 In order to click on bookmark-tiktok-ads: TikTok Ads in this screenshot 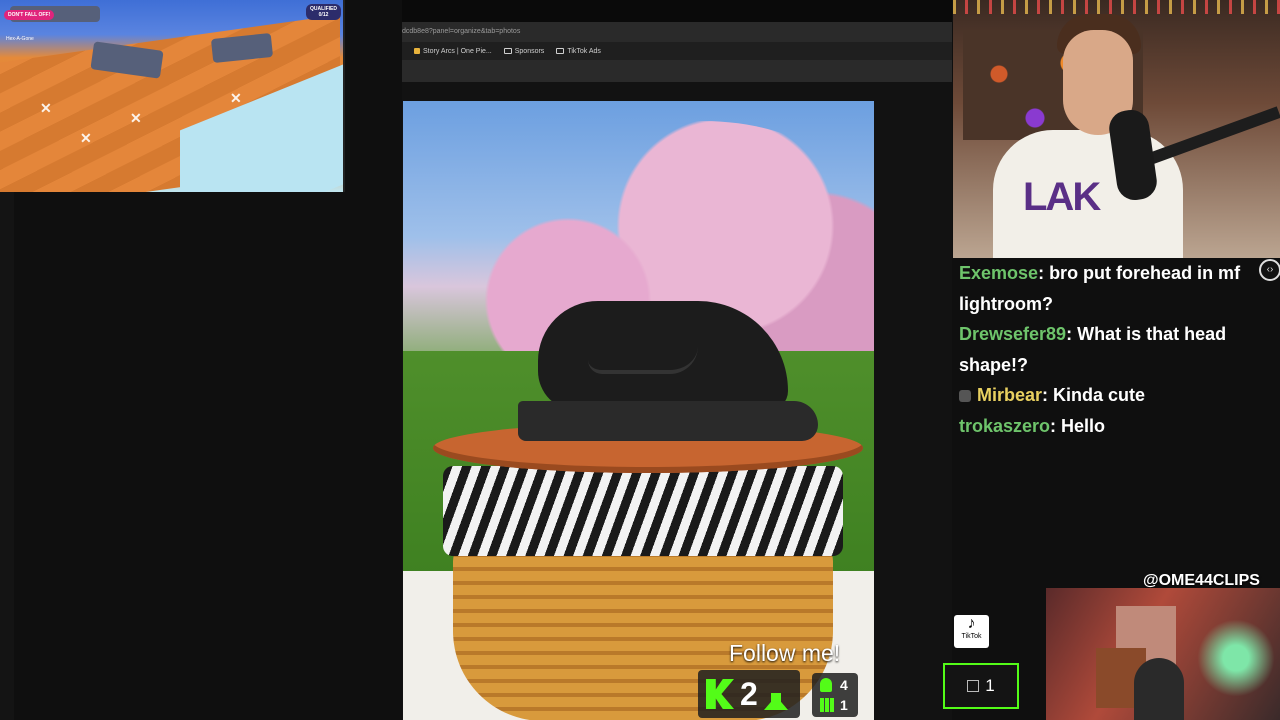, I will do `click(578, 51)`.